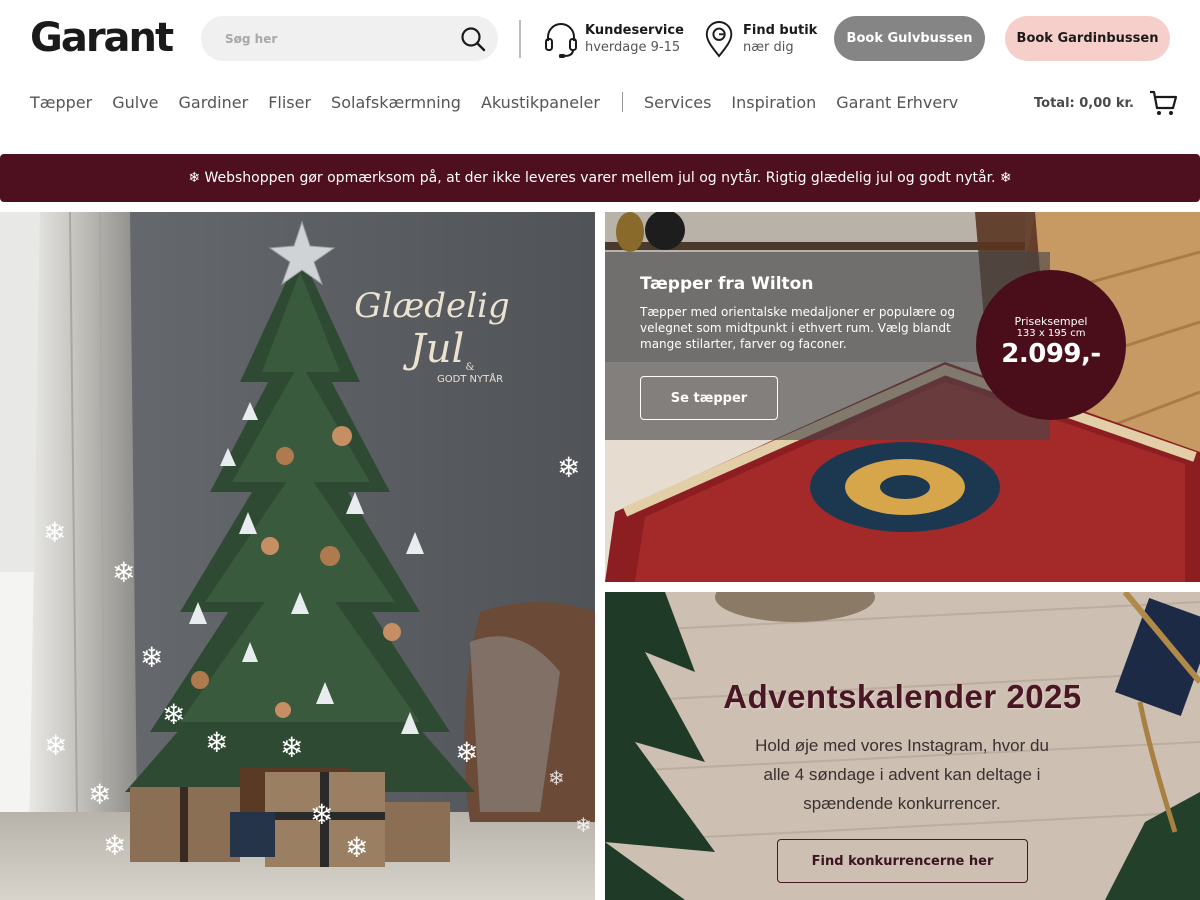 This screenshot has width=1200, height=900. Describe the element at coordinates (634, 30) in the screenshot. I see `kundeservice-title: Kundeservice` at that location.